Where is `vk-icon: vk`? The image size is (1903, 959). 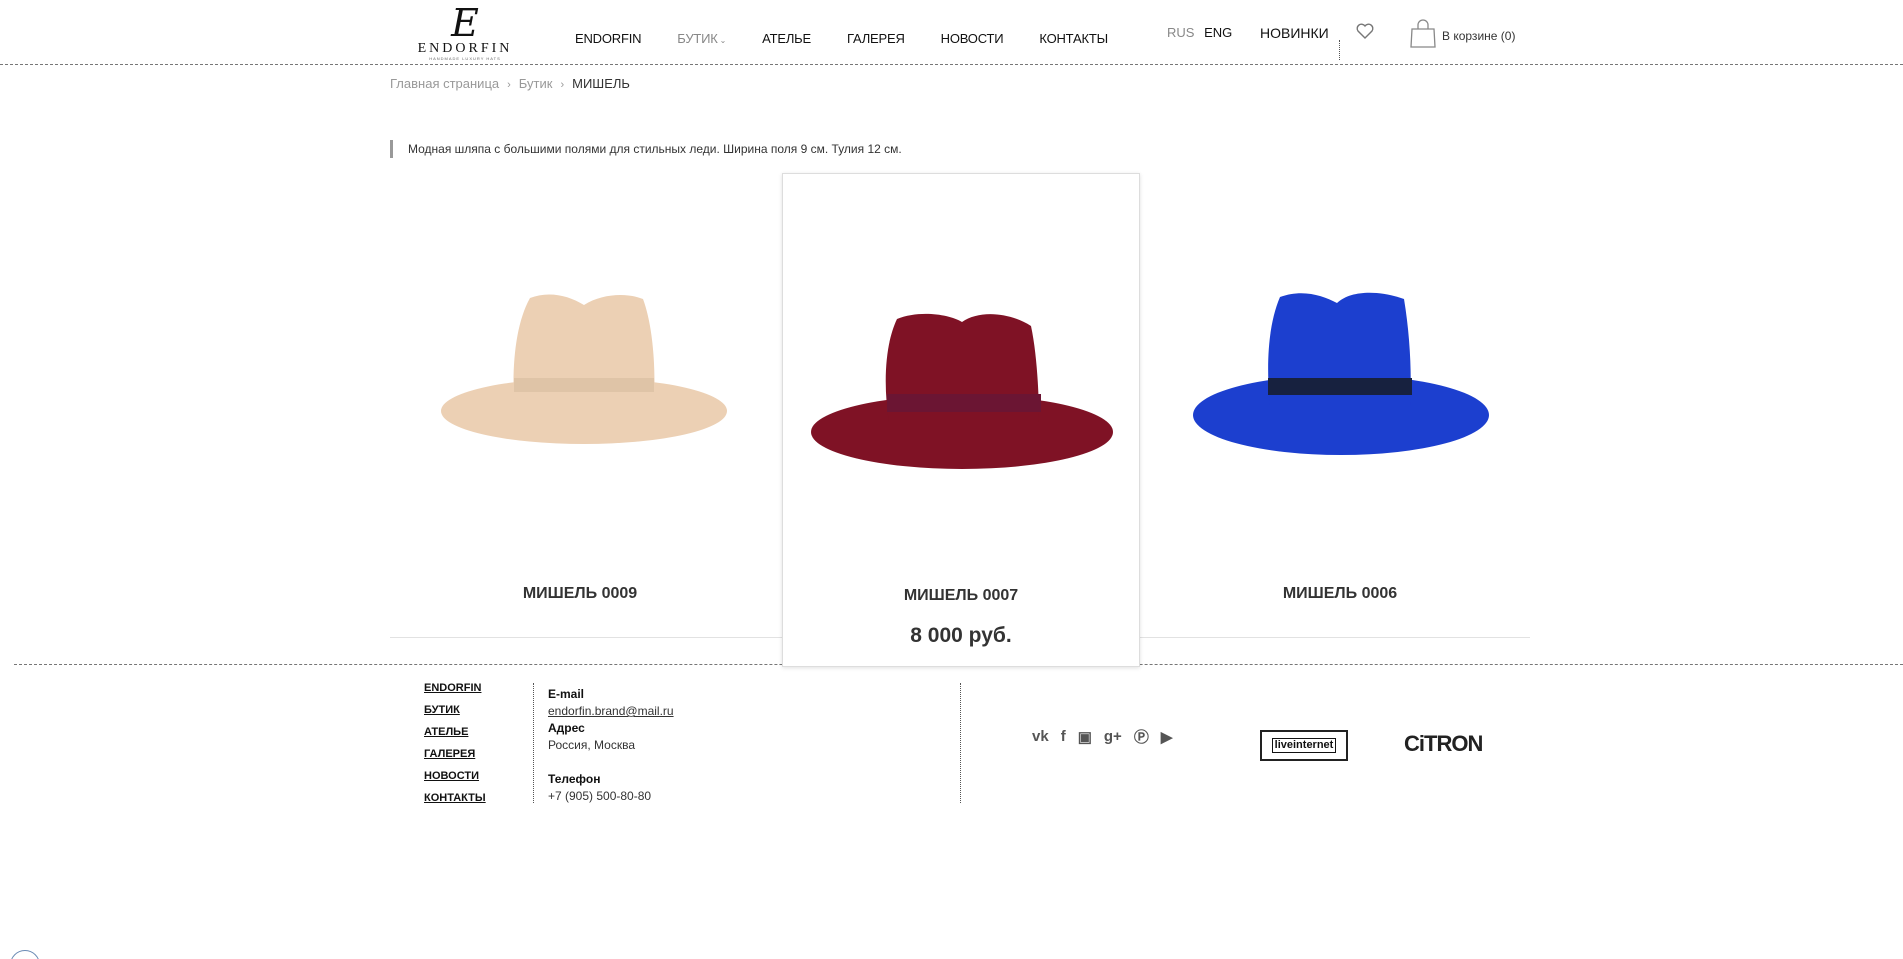
vk-icon: vk is located at coordinates (1040, 736).